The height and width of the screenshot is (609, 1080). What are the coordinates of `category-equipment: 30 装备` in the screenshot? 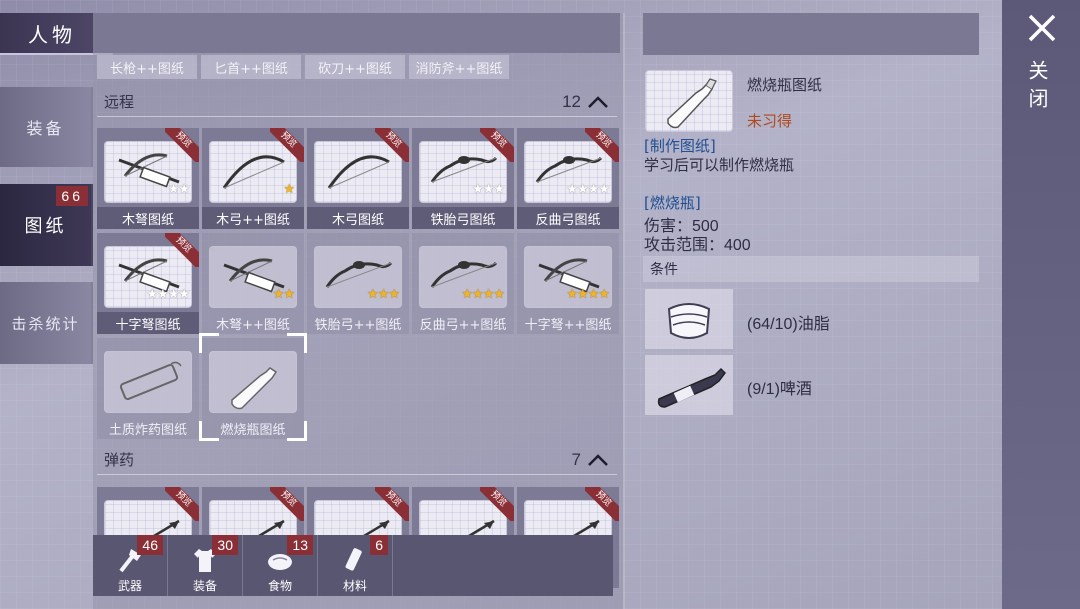 It's located at (205, 565).